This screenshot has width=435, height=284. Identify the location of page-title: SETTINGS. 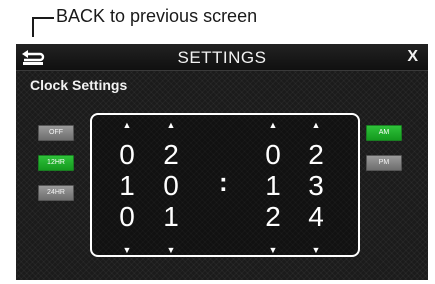
(222, 57).